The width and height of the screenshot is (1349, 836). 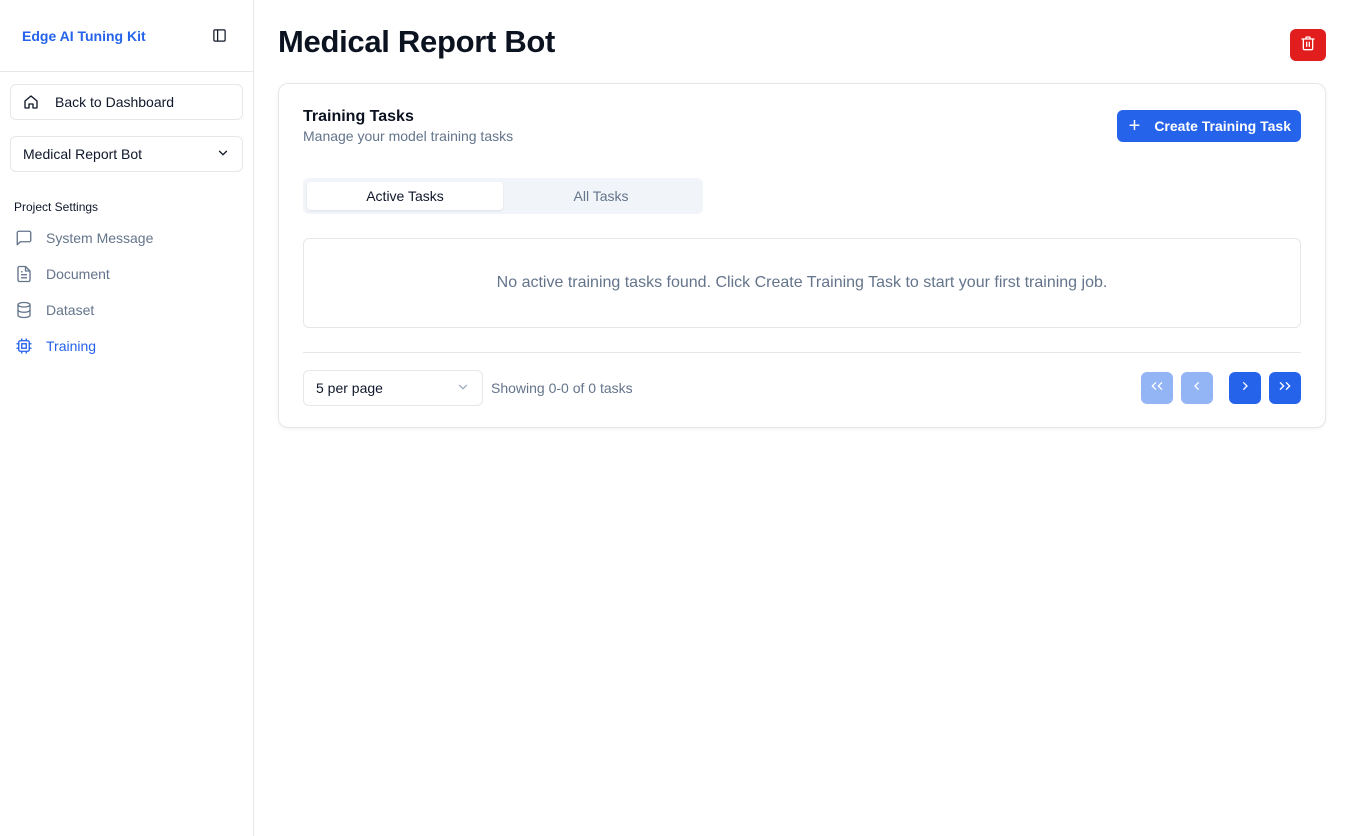 What do you see at coordinates (56, 207) in the screenshot?
I see `project-settings-heading: Project Settings` at bounding box center [56, 207].